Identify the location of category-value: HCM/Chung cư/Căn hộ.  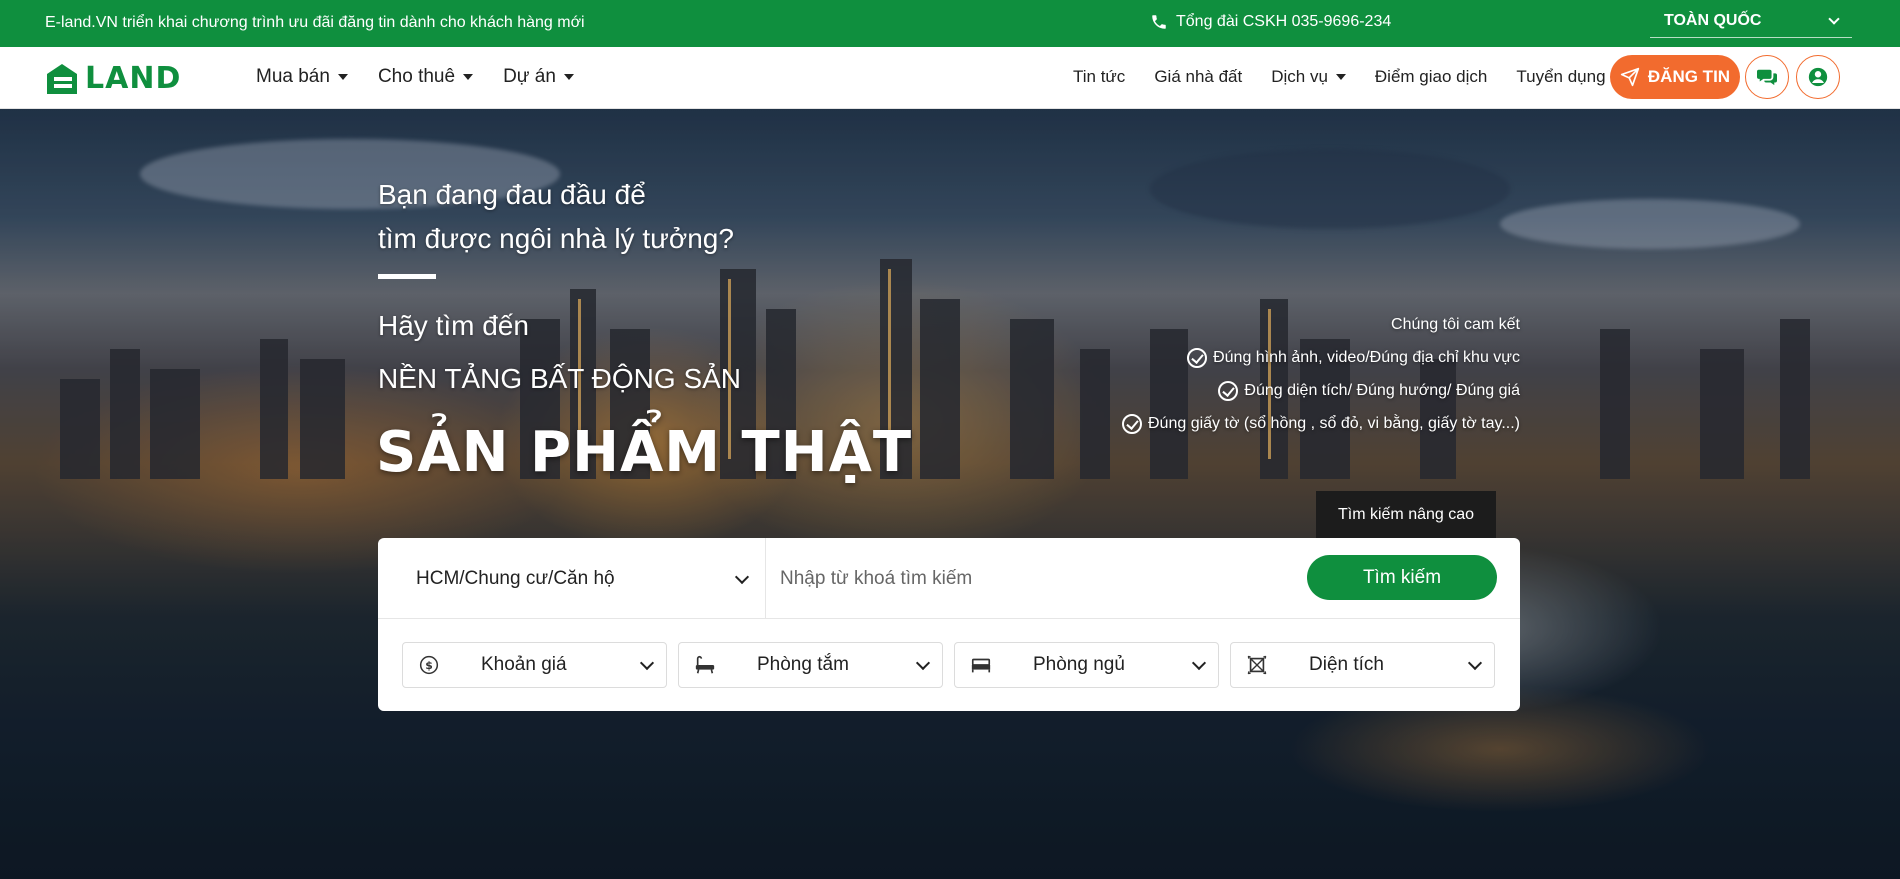
(515, 578).